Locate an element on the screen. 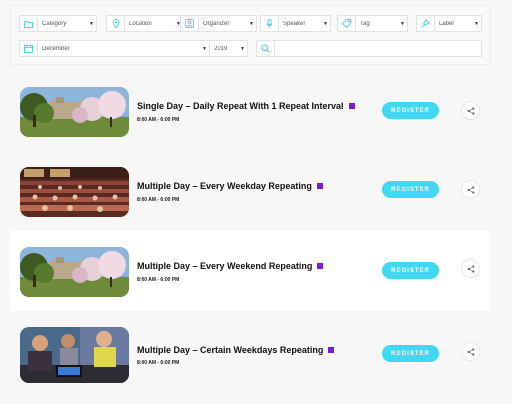  user-icon is located at coordinates (190, 23).